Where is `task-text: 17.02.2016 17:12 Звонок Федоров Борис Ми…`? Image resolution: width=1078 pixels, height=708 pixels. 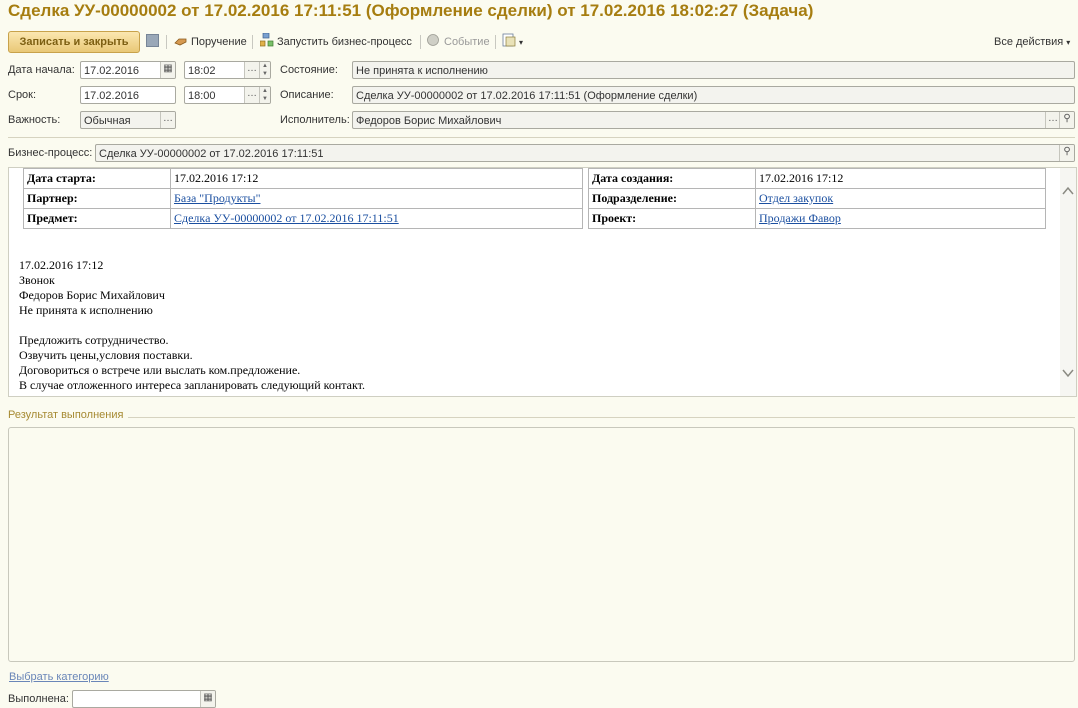
task-text: 17.02.2016 17:12 Звонок Федоров Борис Ми… is located at coordinates (192, 325).